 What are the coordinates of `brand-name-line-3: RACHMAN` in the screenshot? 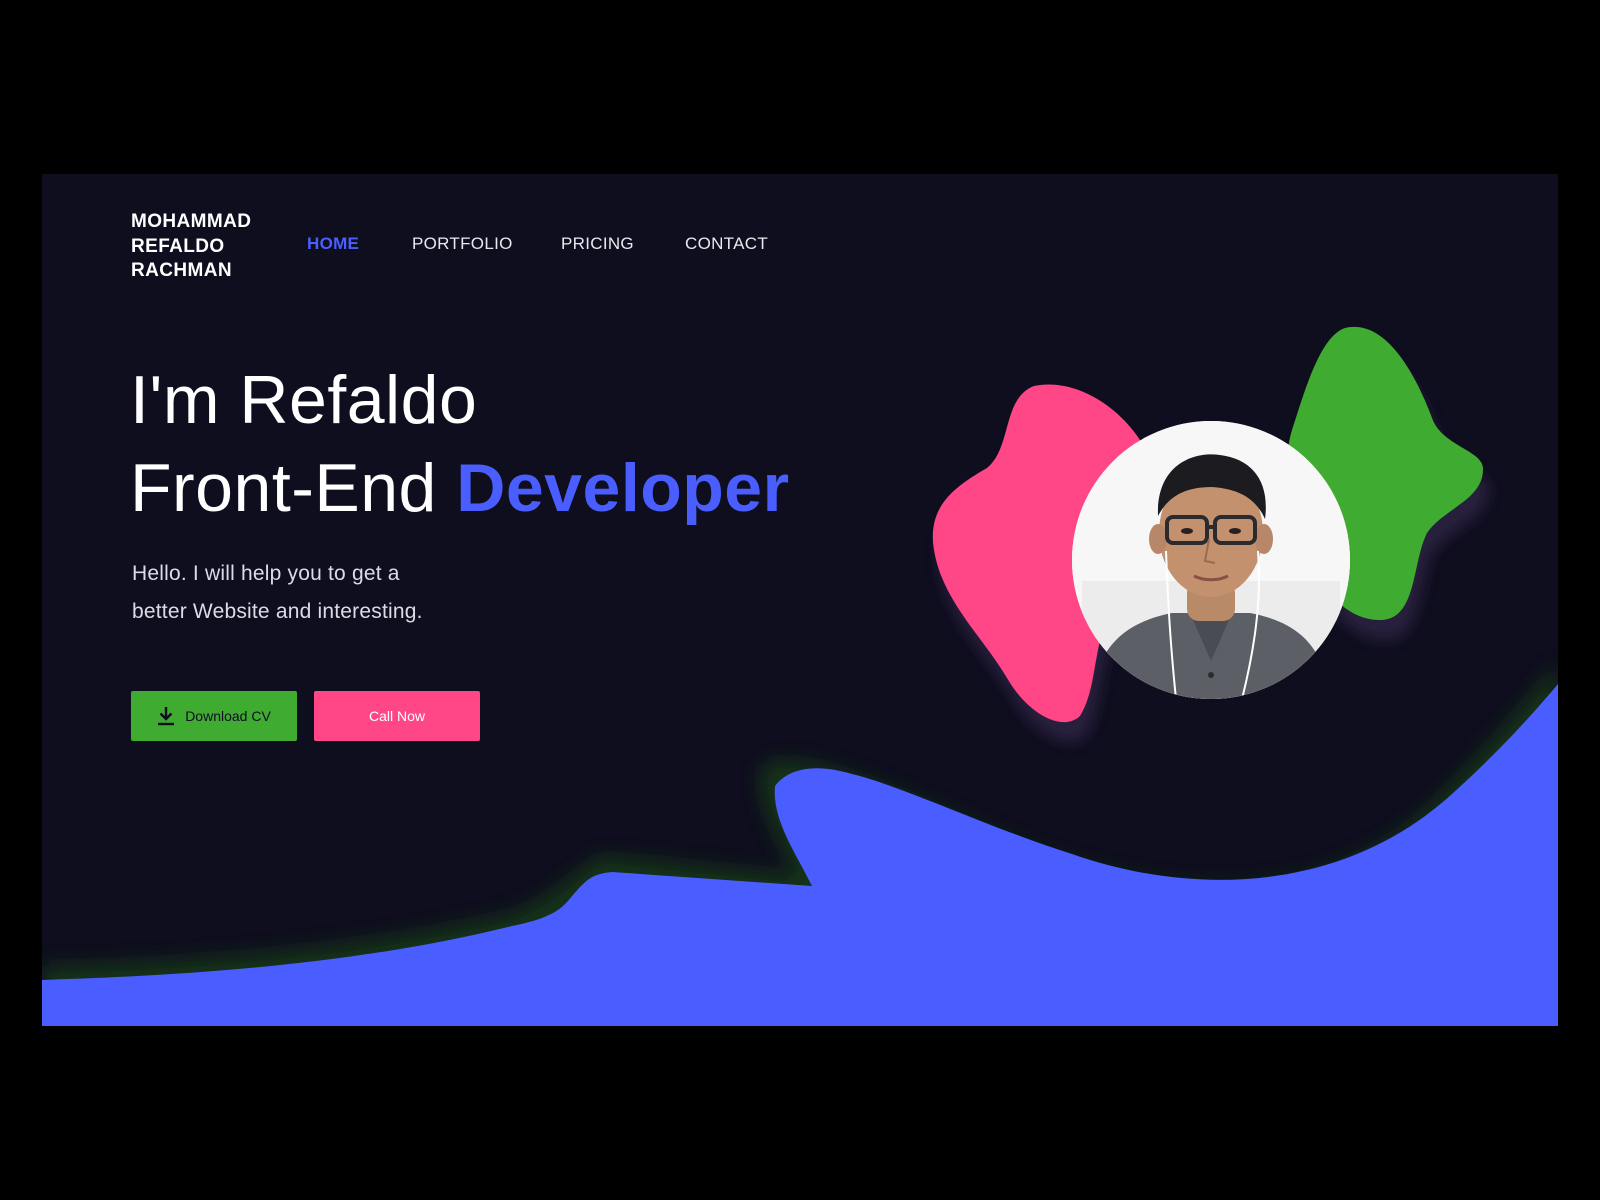 It's located at (181, 270).